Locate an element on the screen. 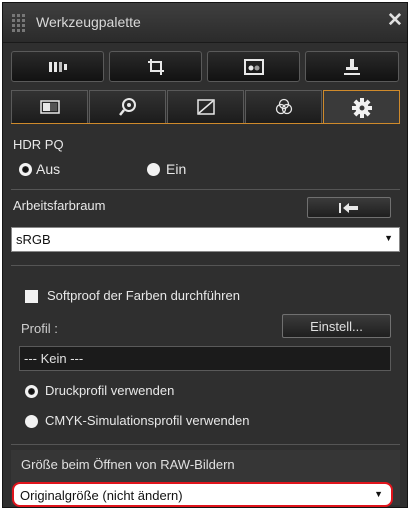 The image size is (411, 510). basic-adjust-button is located at coordinates (57, 66).